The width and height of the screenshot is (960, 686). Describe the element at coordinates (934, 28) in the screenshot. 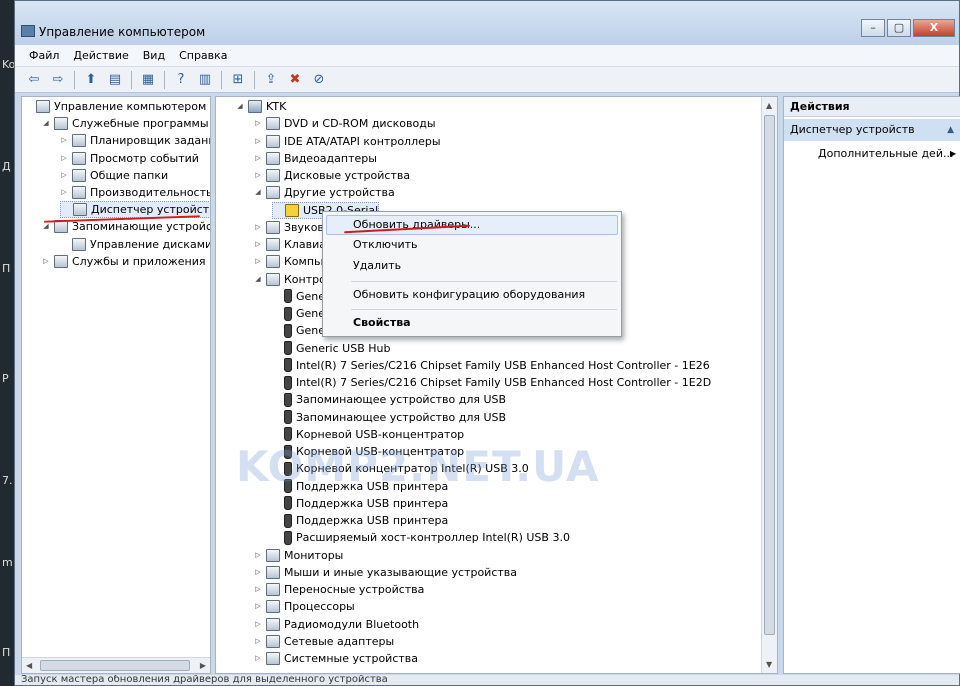

I see `close-button: X` at that location.